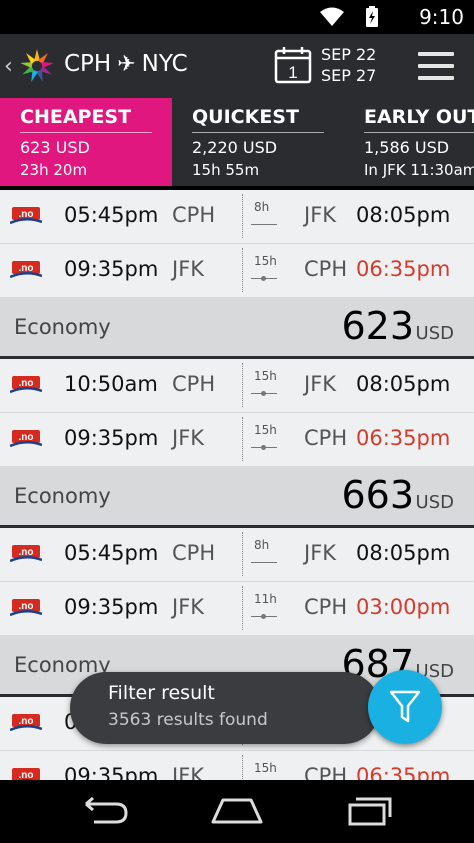 The height and width of the screenshot is (843, 474). I want to click on arrival-time: 03:00pm, so click(403, 607).